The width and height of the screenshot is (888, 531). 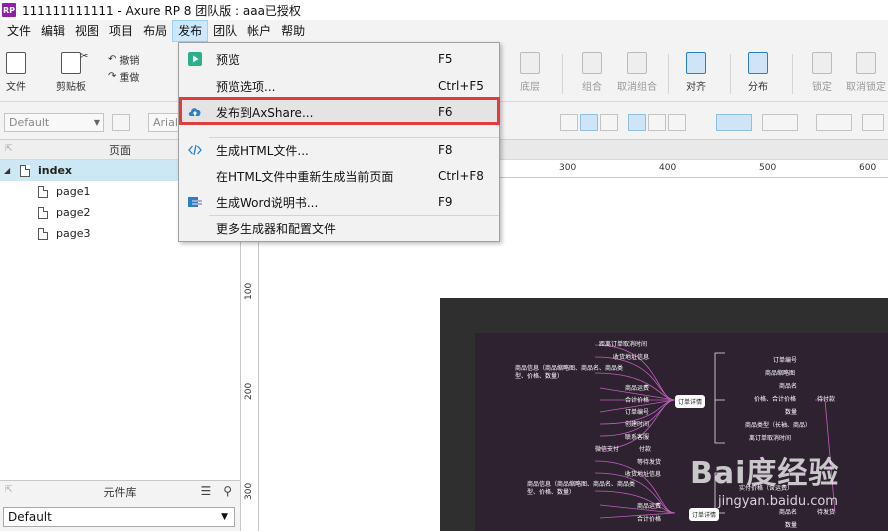 I want to click on ungroup-icon, so click(x=637, y=63).